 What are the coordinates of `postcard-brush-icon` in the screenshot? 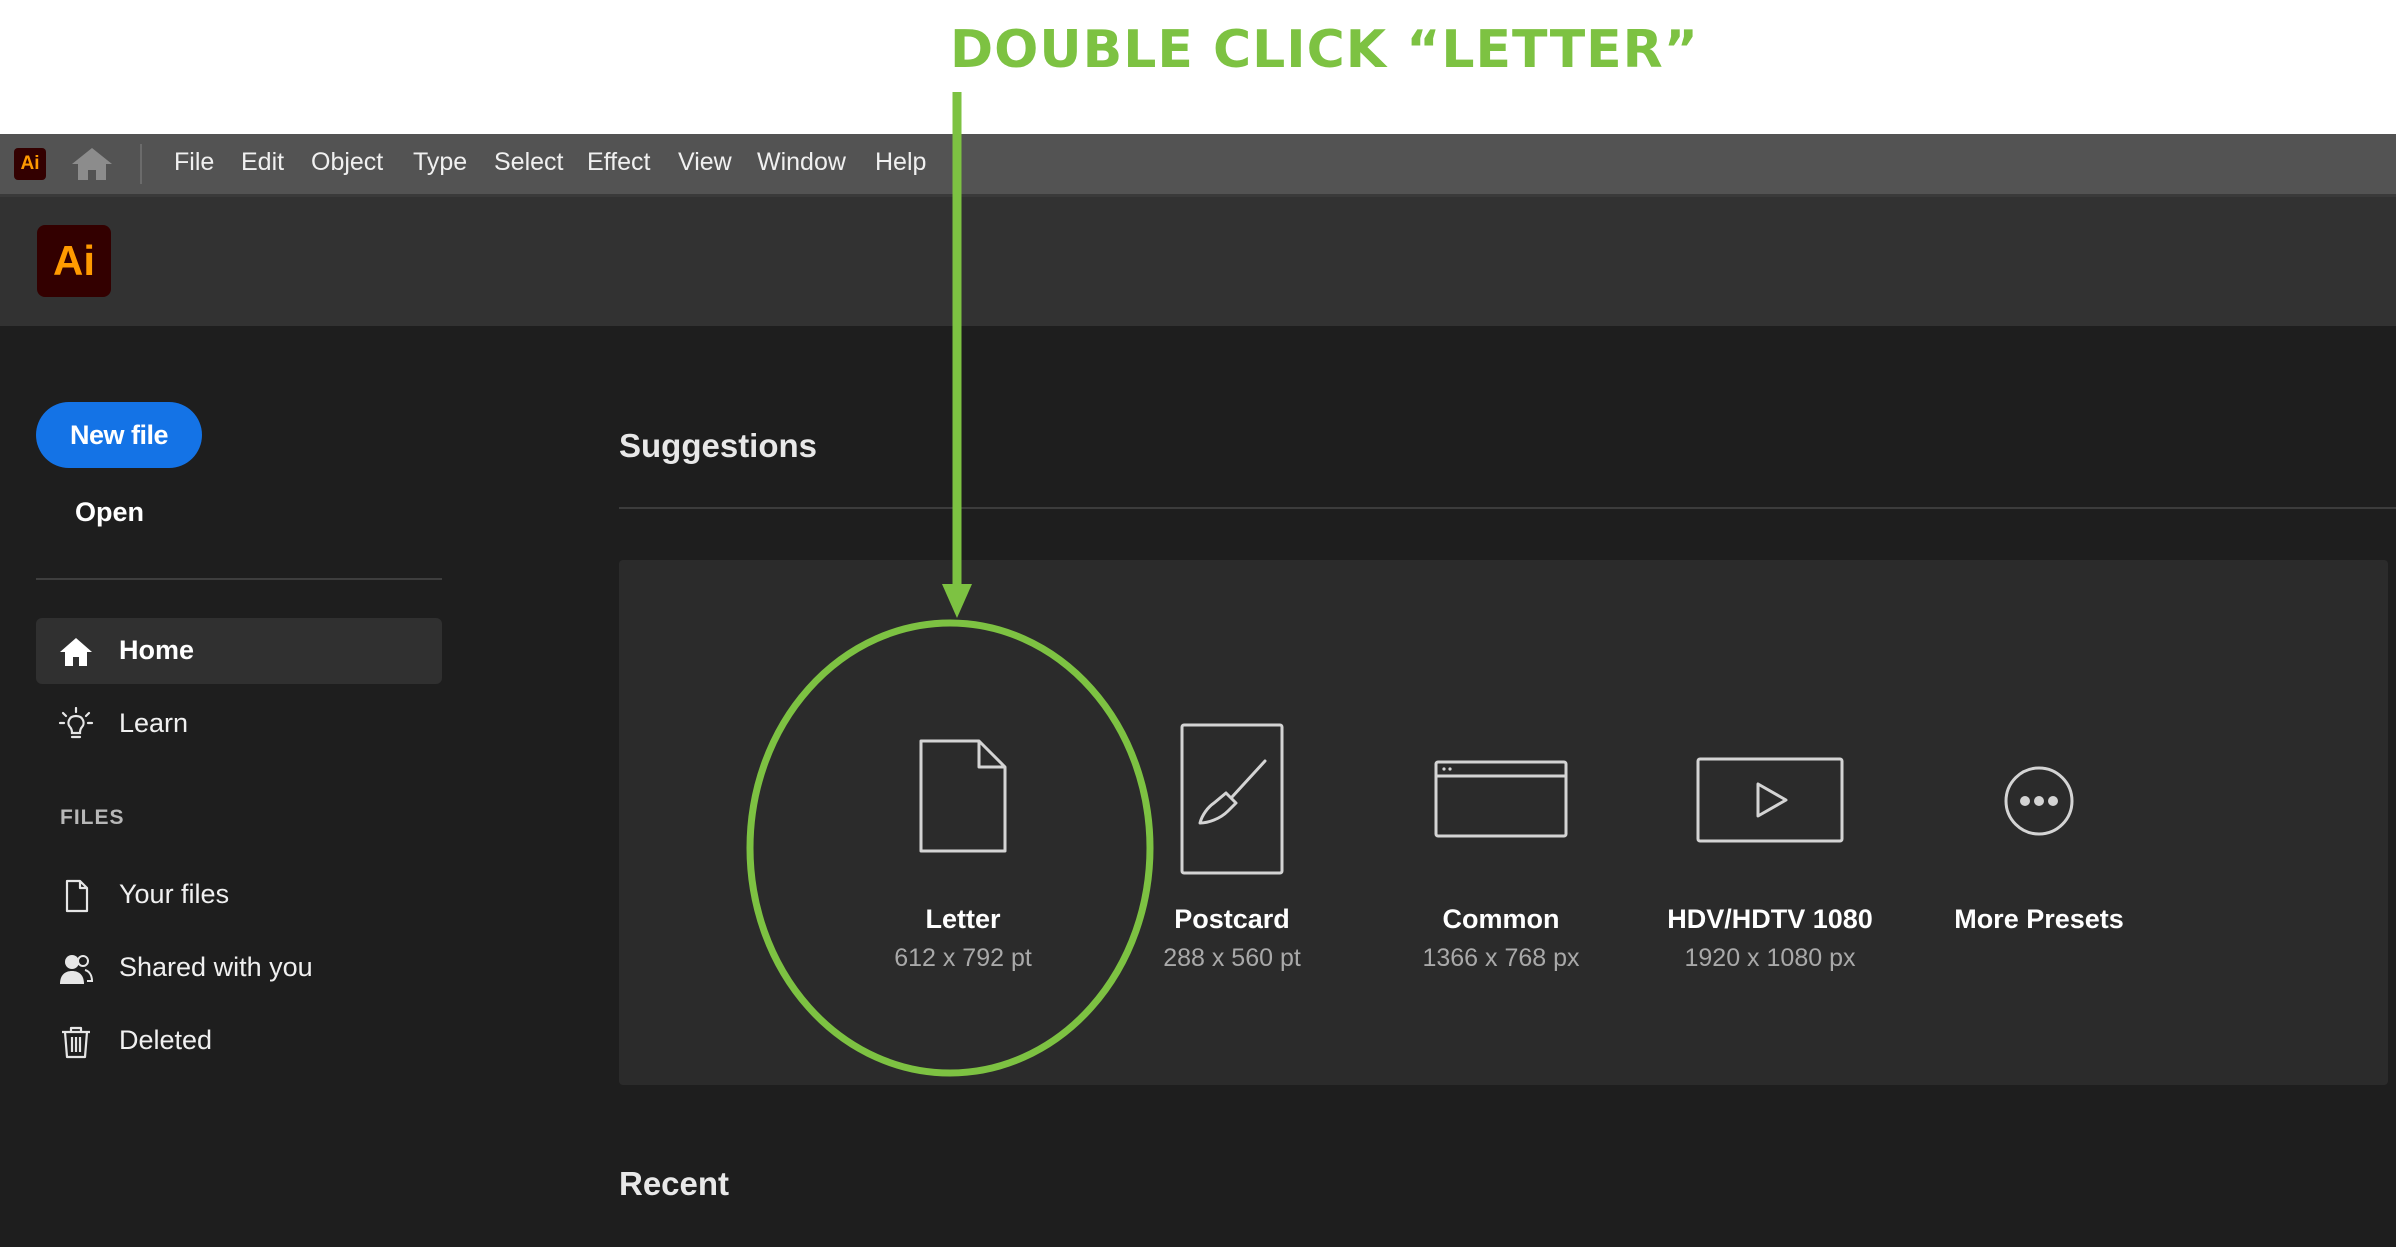 It's located at (1232, 799).